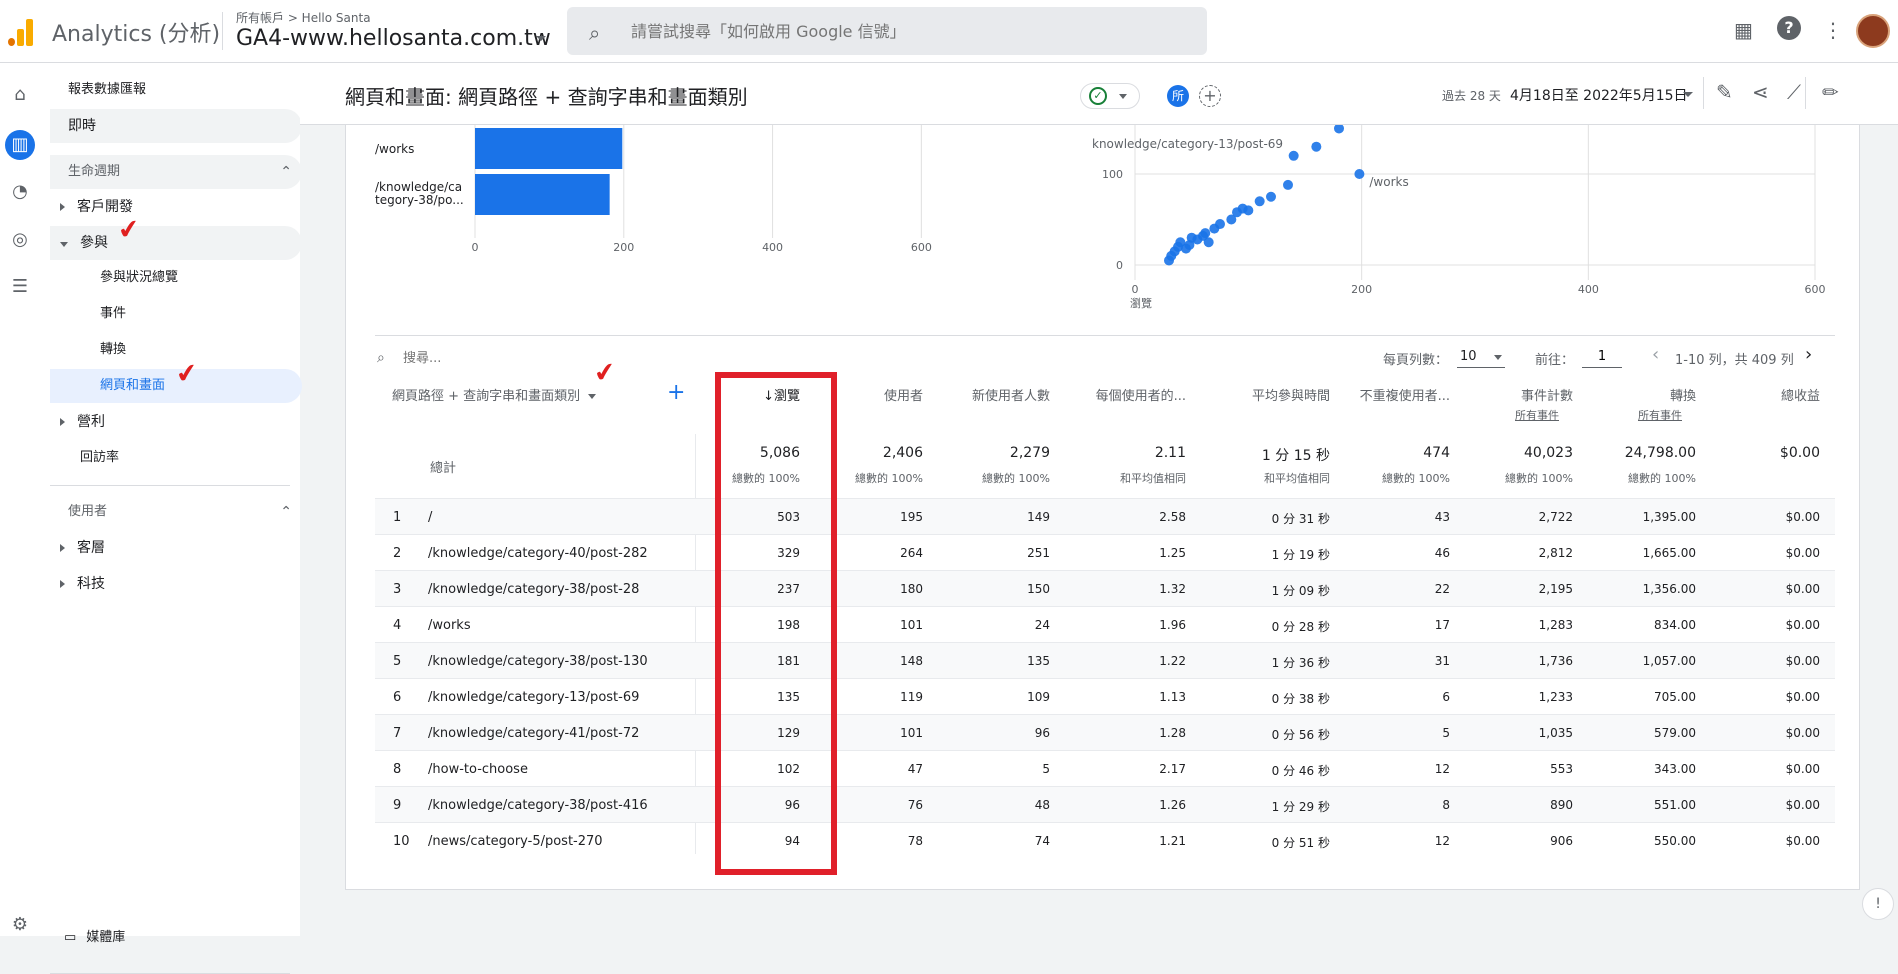 This screenshot has width=1898, height=974. I want to click on sidebar-section-lifecycle: 生命週期 ⌃, so click(176, 172).